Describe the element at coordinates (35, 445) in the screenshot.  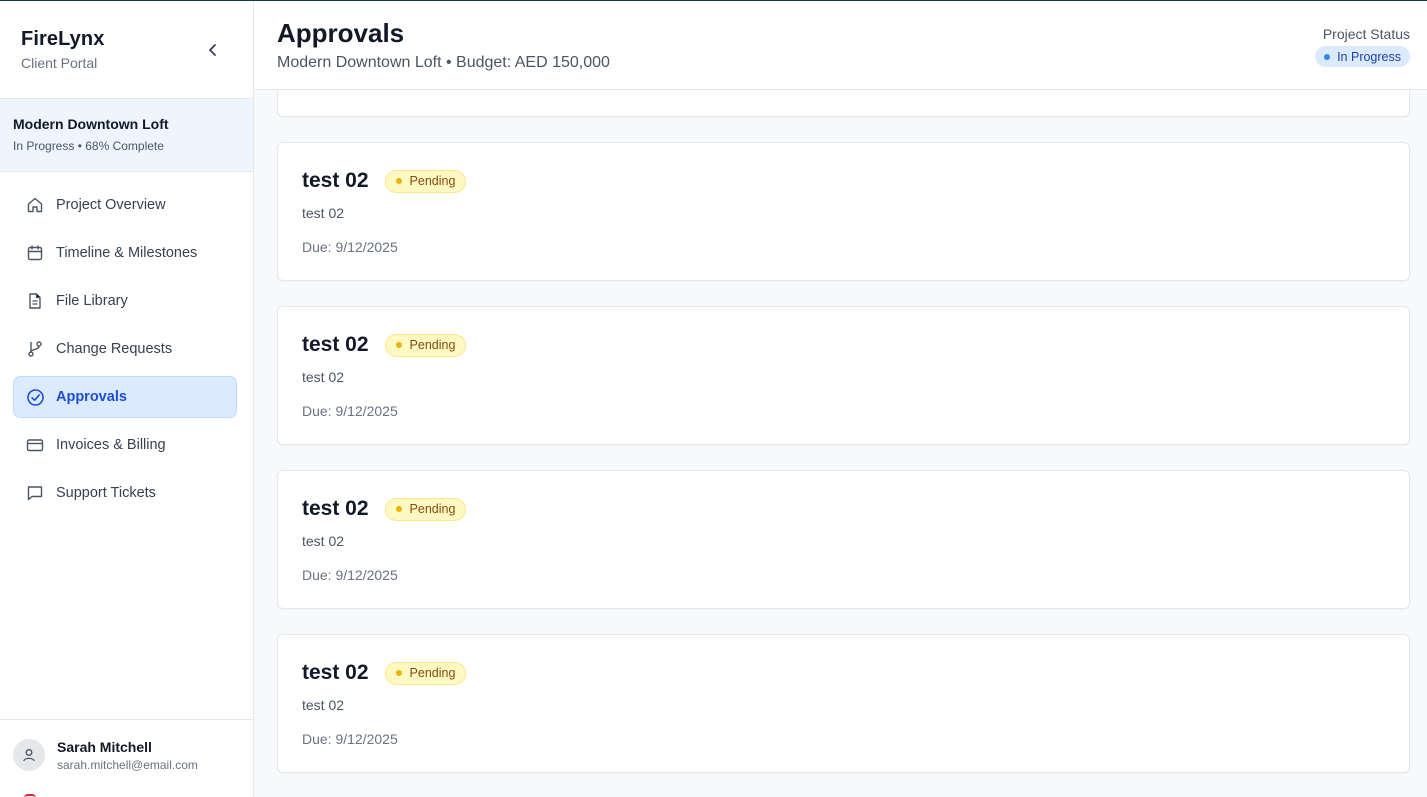
I see `credit-card-icon` at that location.